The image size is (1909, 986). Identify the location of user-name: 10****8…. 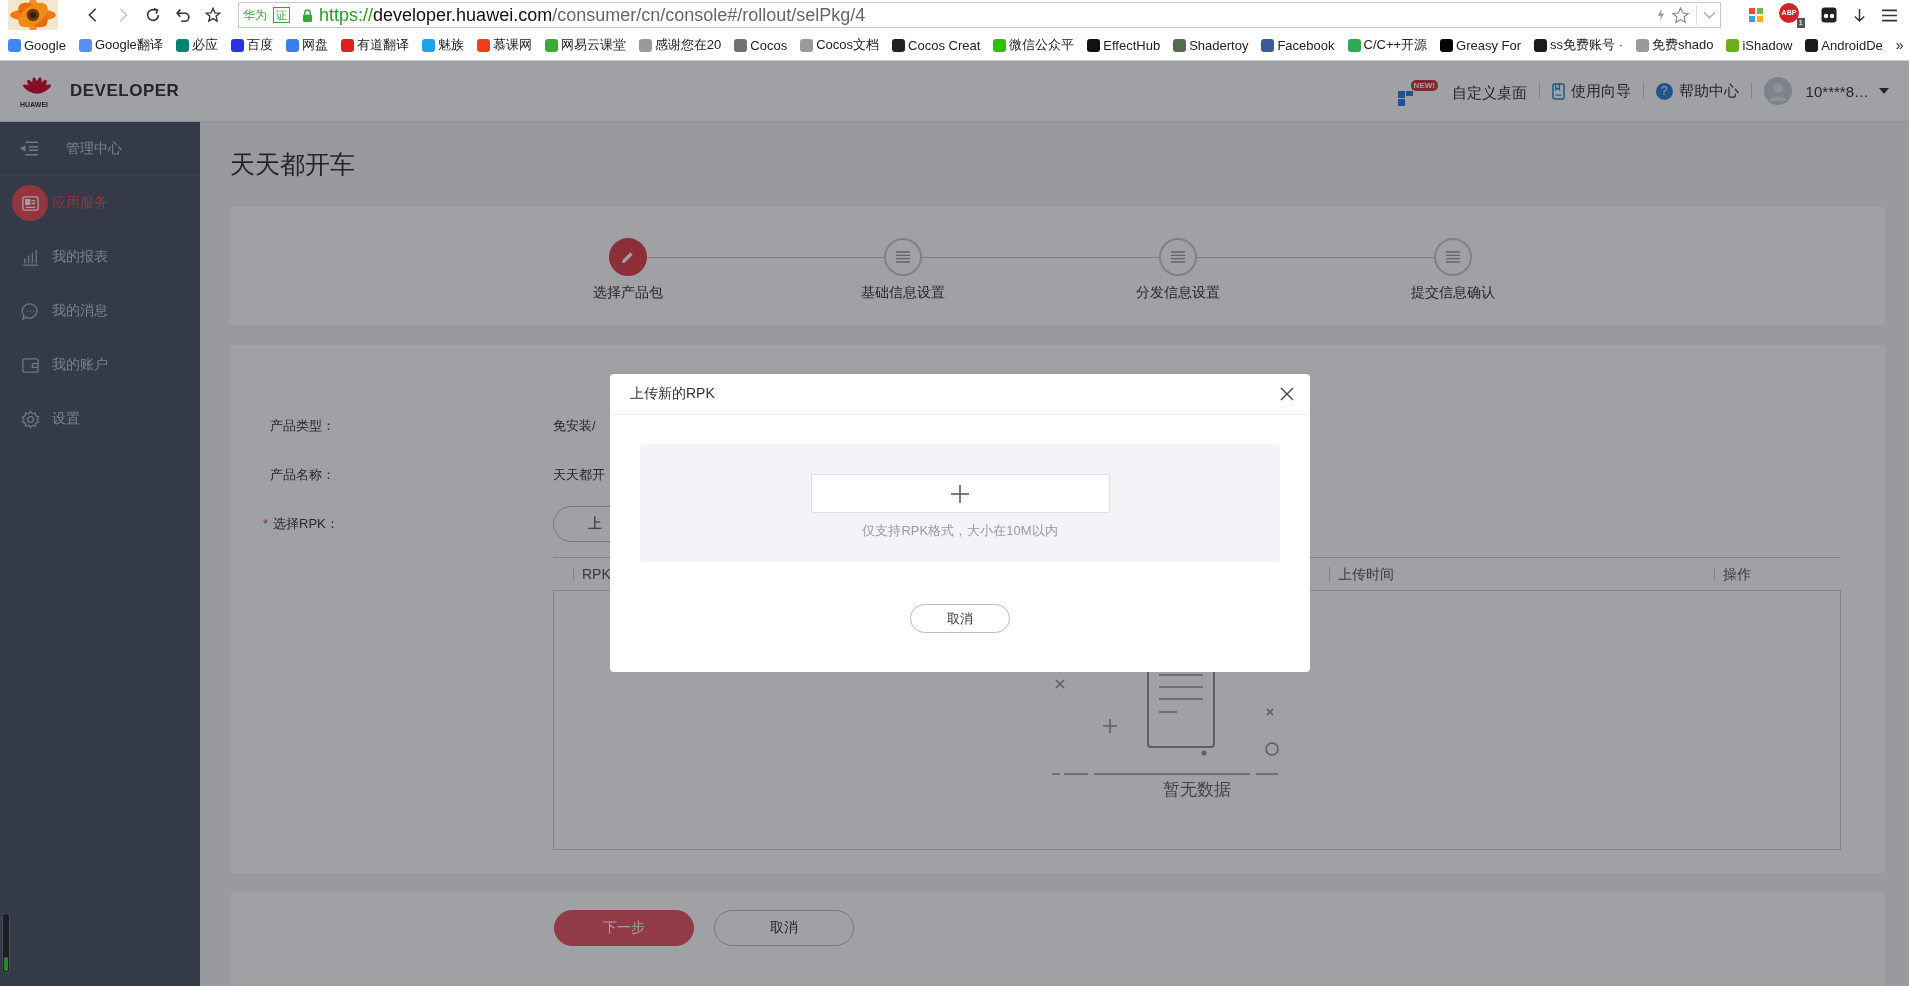
(1837, 91).